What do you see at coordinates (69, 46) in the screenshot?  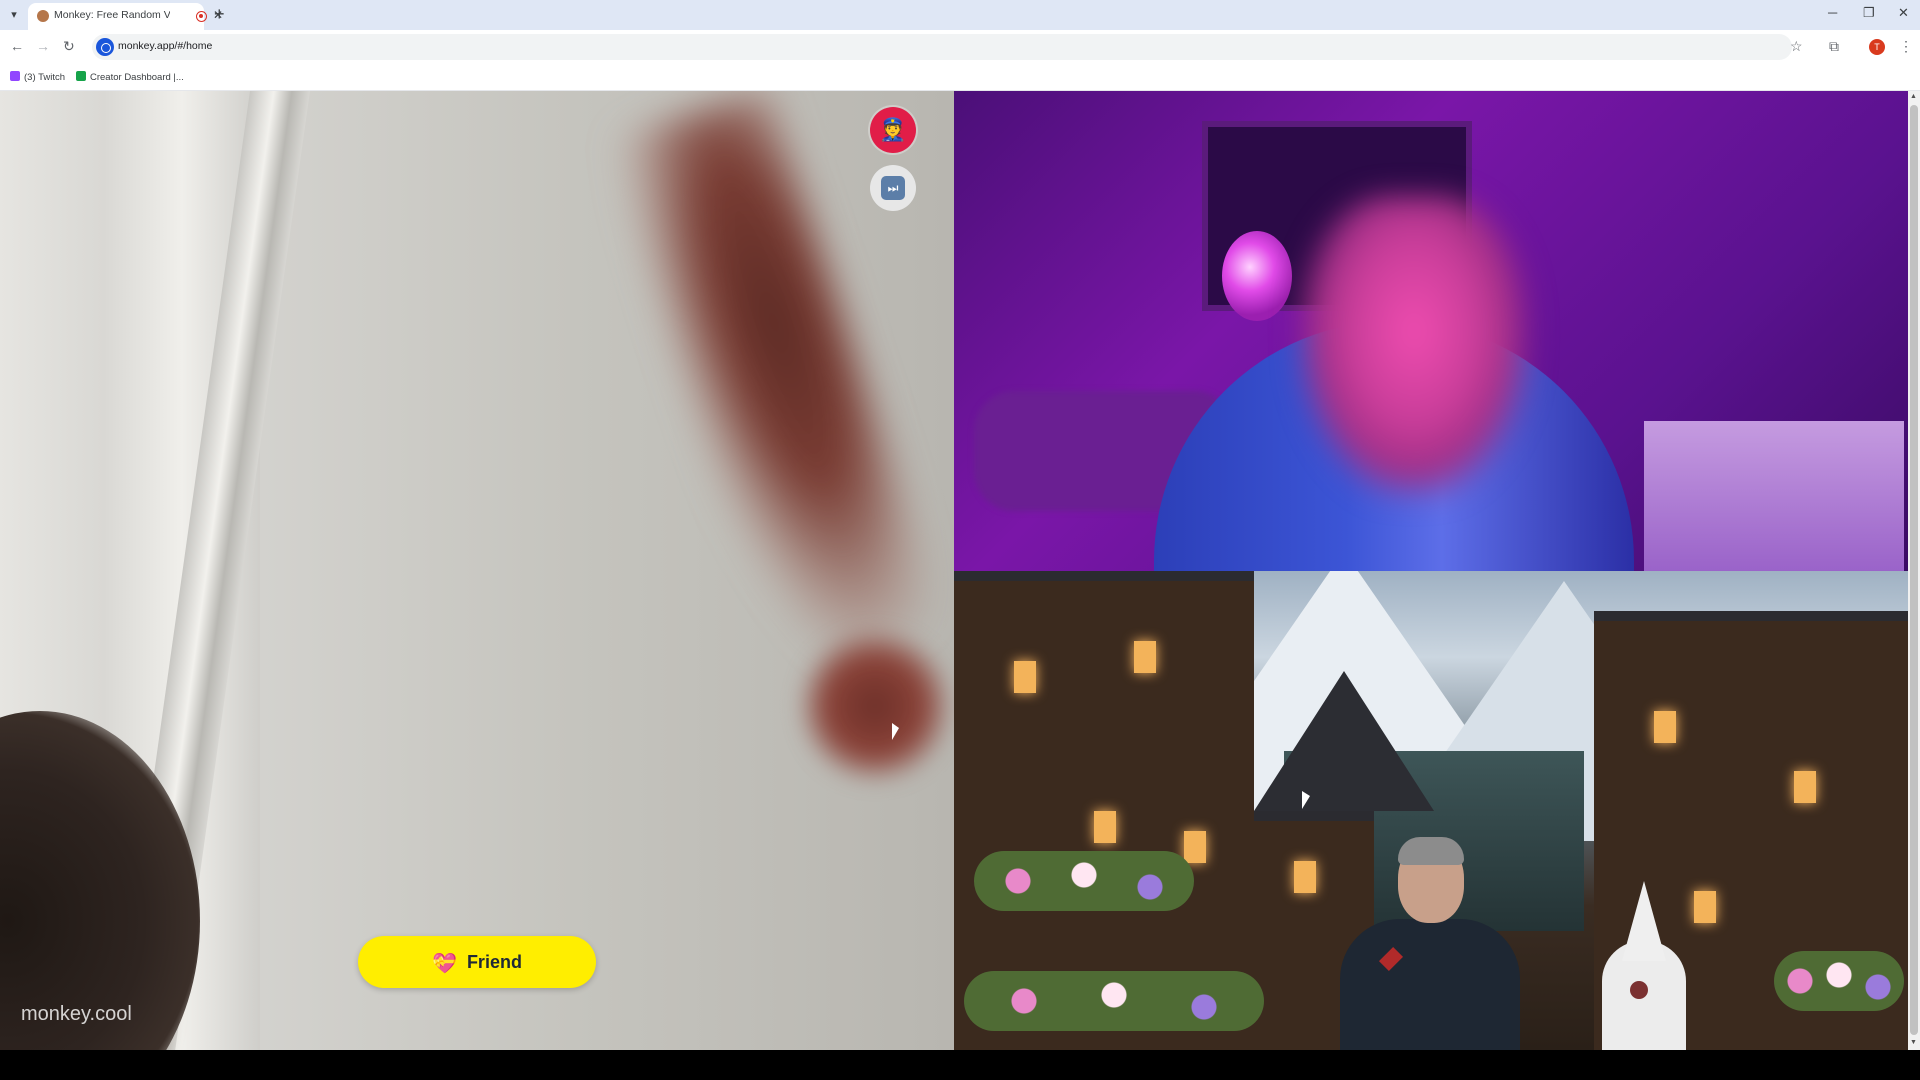 I see `reload-icon: ↻` at bounding box center [69, 46].